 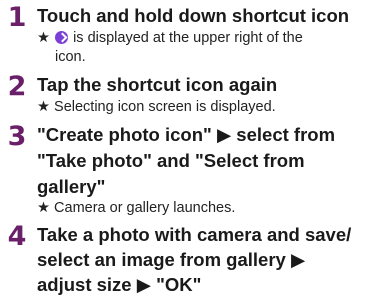 I want to click on step-title-line: gallery", so click(x=71, y=186).